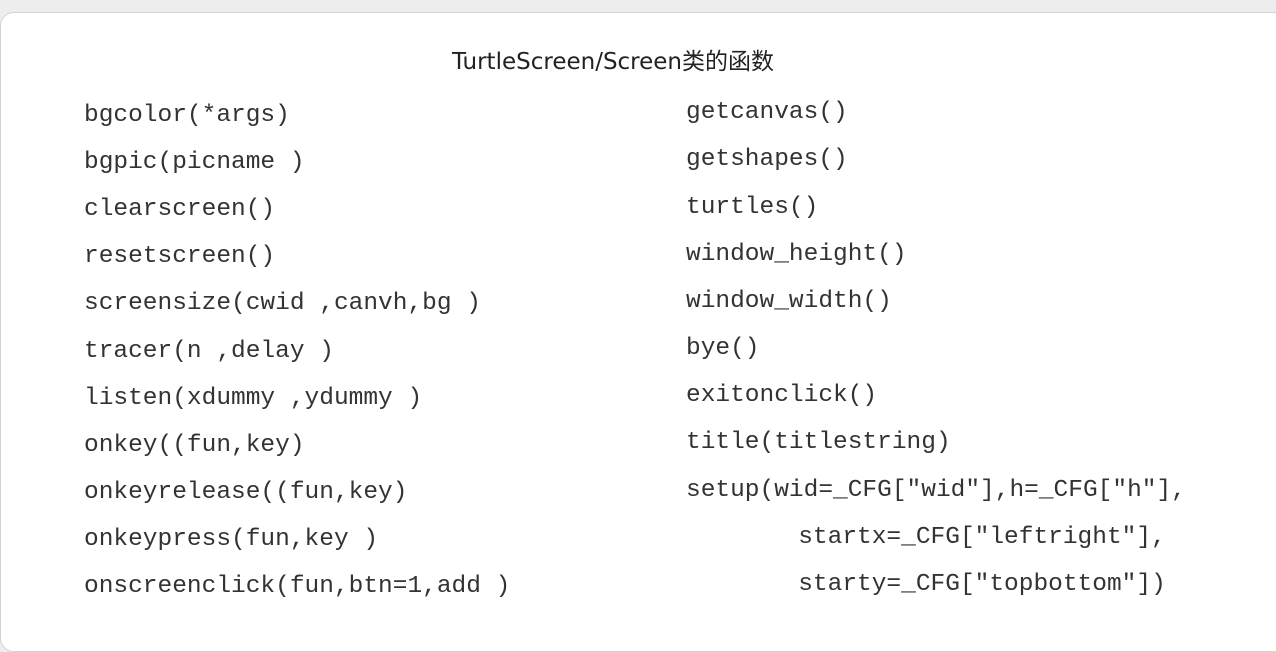 This screenshot has height=652, width=1276. What do you see at coordinates (253, 398) in the screenshot?
I see `function-item: listen(xdummy ,ydummy )` at bounding box center [253, 398].